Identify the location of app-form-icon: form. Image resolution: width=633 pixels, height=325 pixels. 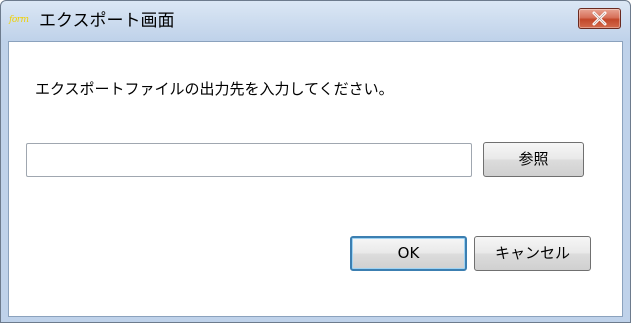
(19, 20).